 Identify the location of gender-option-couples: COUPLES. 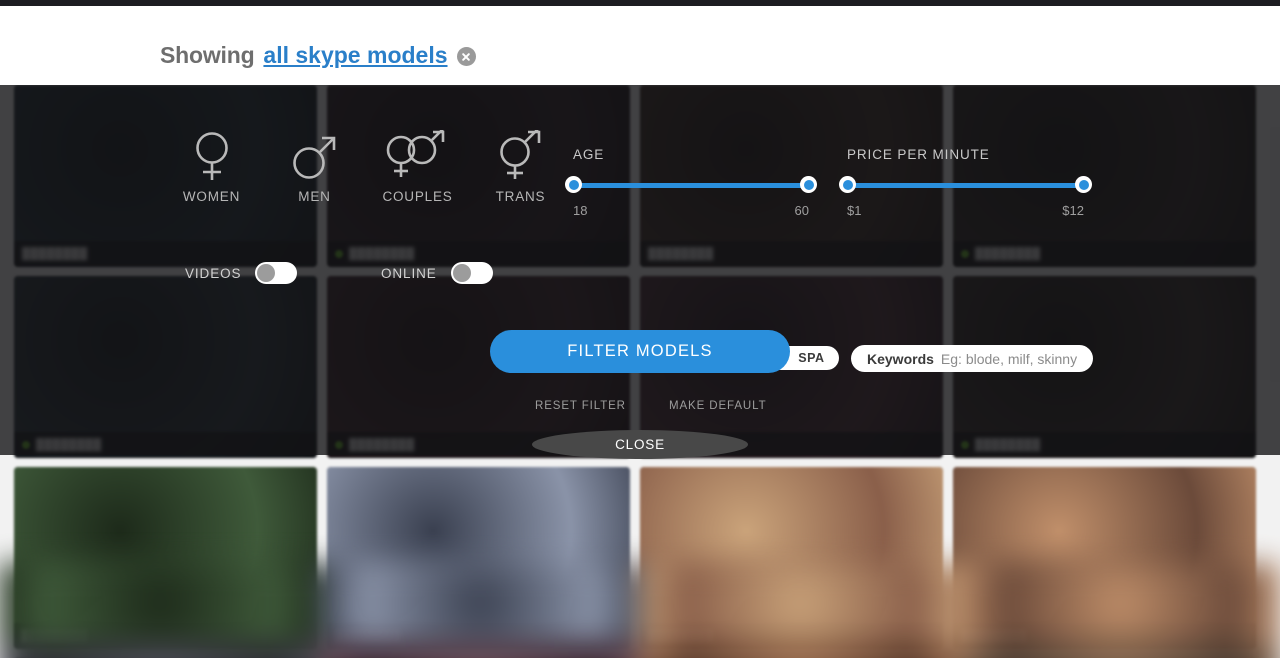
(417, 167).